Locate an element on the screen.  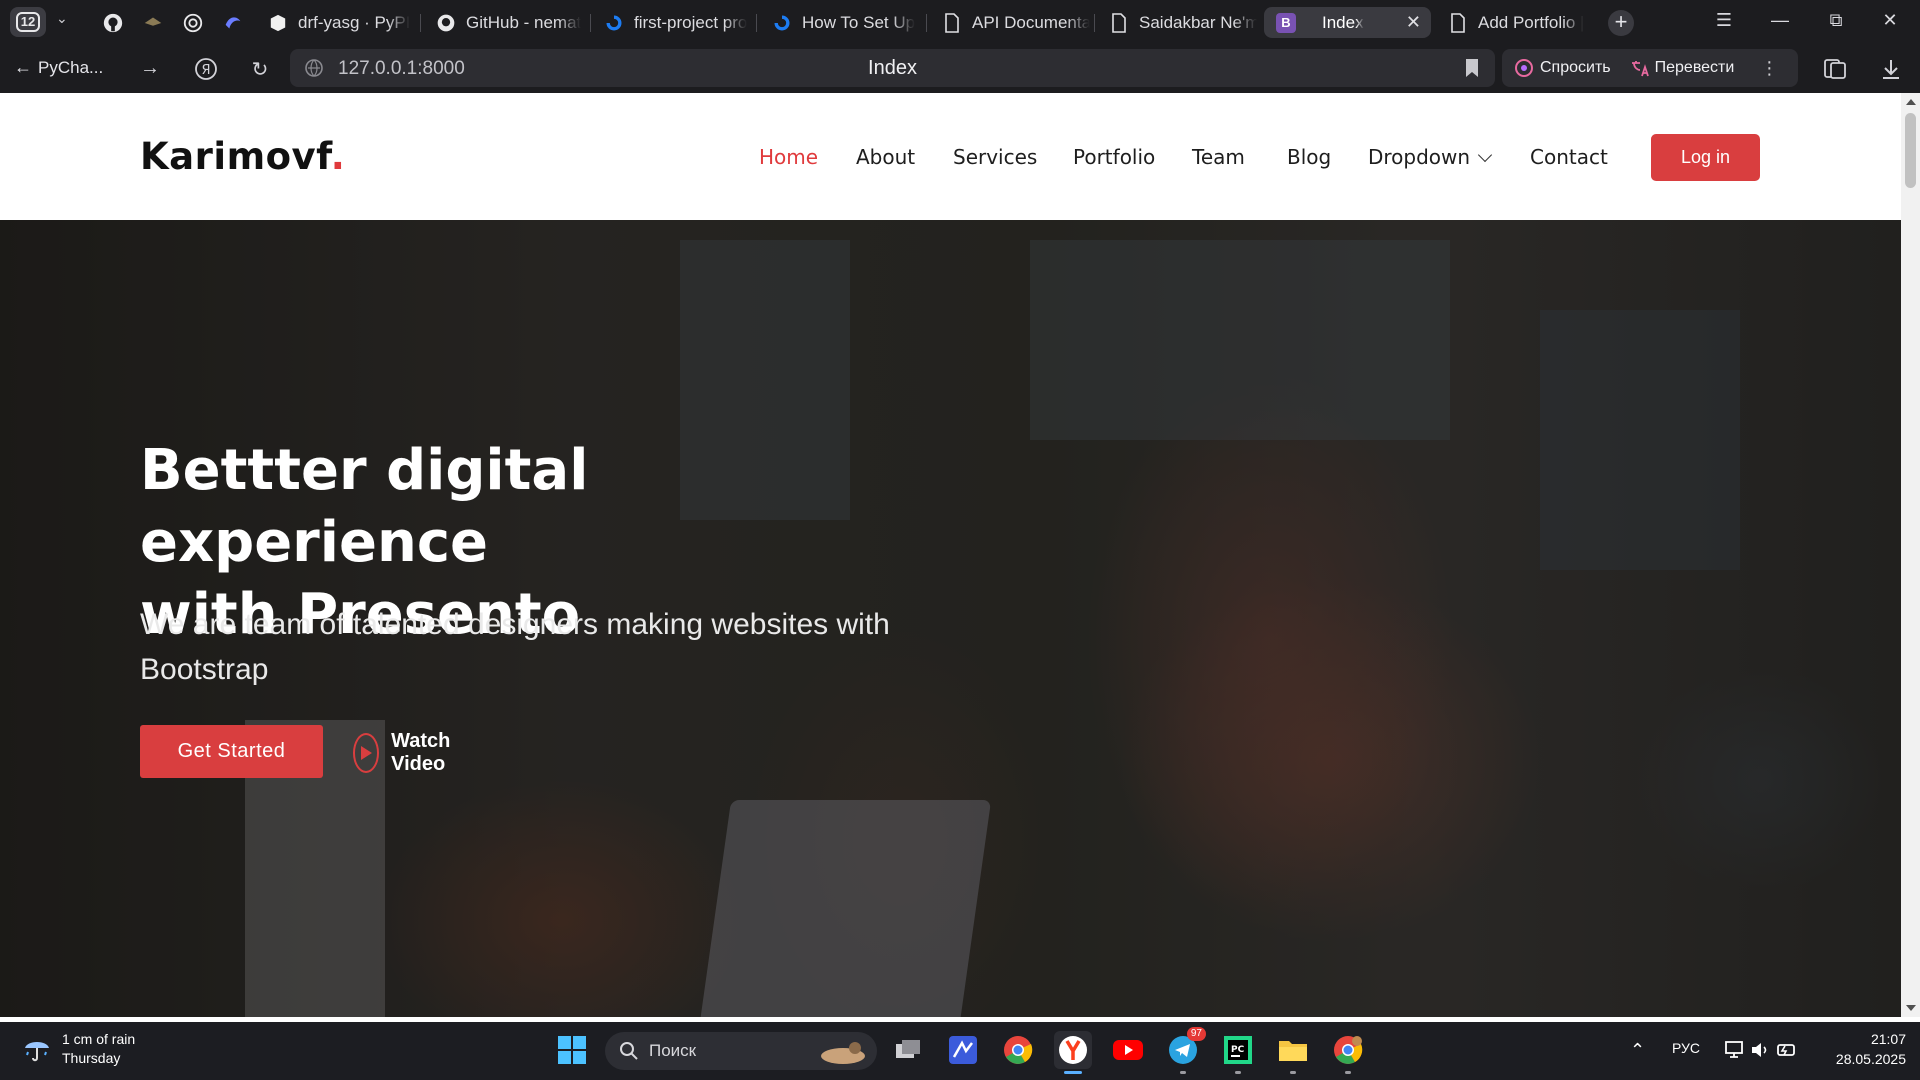
close-window-icon: ✕ is located at coordinates (1890, 20).